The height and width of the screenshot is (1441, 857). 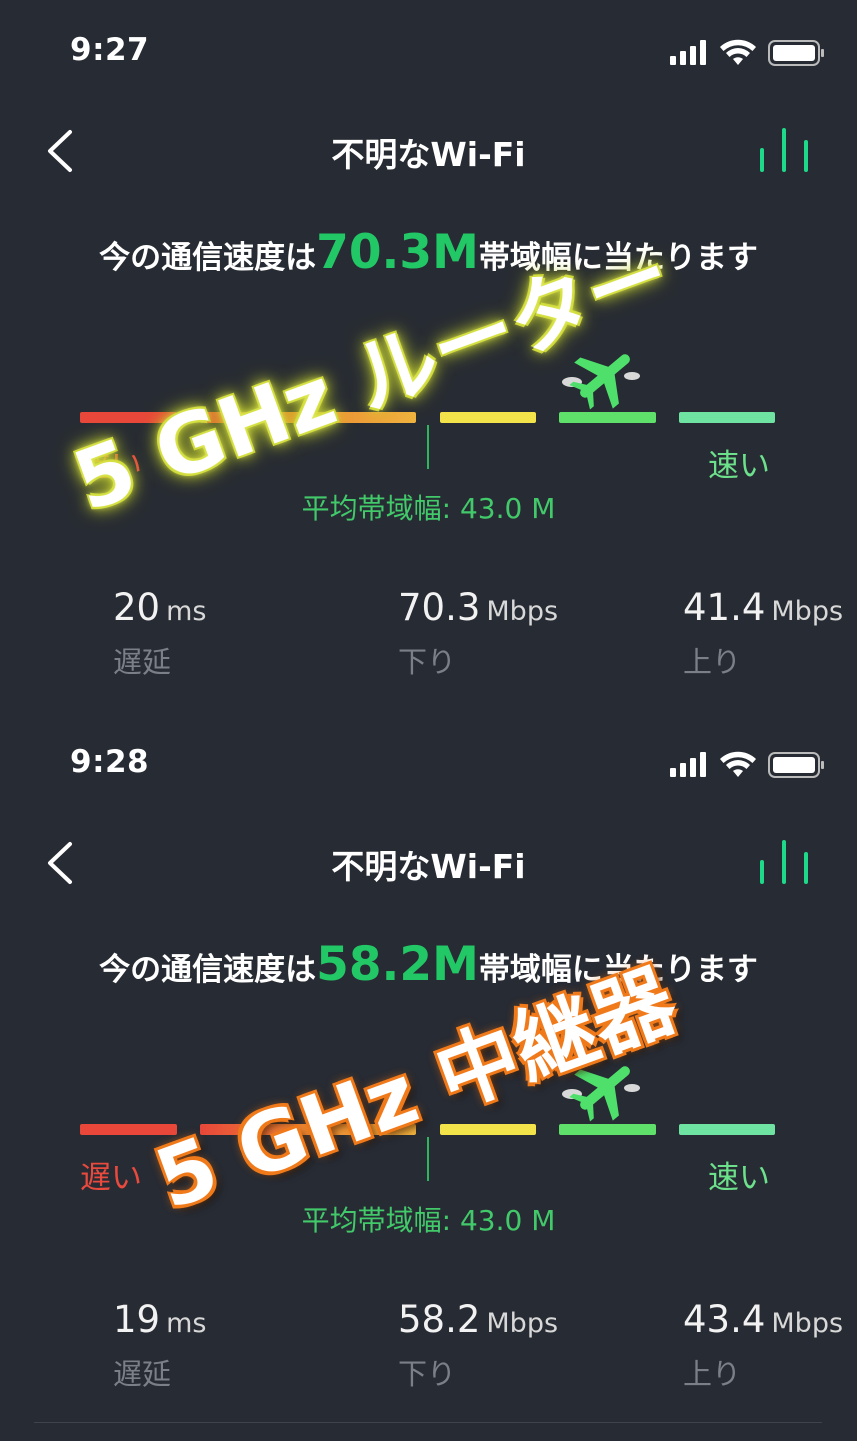 I want to click on download-metric: 70.3 Mbps 下り, so click(x=478, y=633).